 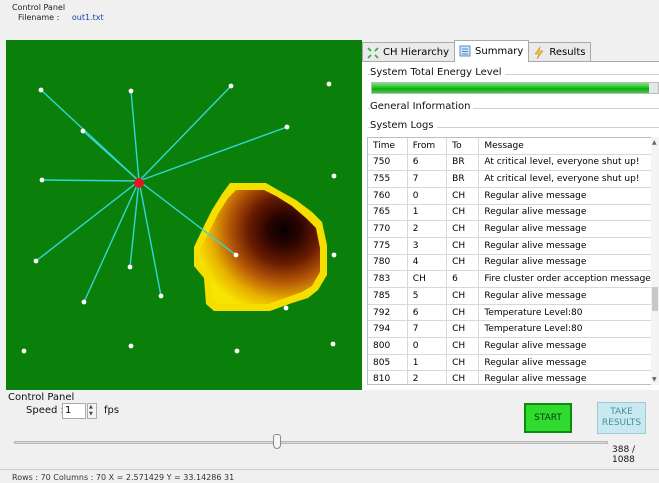 What do you see at coordinates (112, 410) in the screenshot?
I see `fps-label: fps` at bounding box center [112, 410].